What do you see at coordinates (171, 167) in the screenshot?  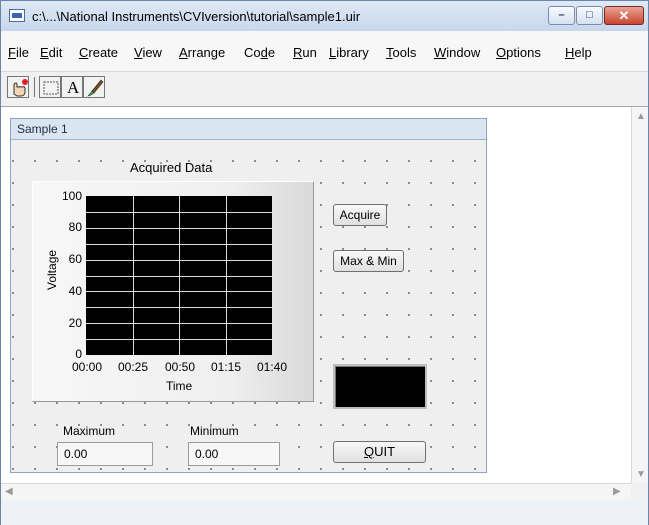 I see `graph-title: Acquired Data` at bounding box center [171, 167].